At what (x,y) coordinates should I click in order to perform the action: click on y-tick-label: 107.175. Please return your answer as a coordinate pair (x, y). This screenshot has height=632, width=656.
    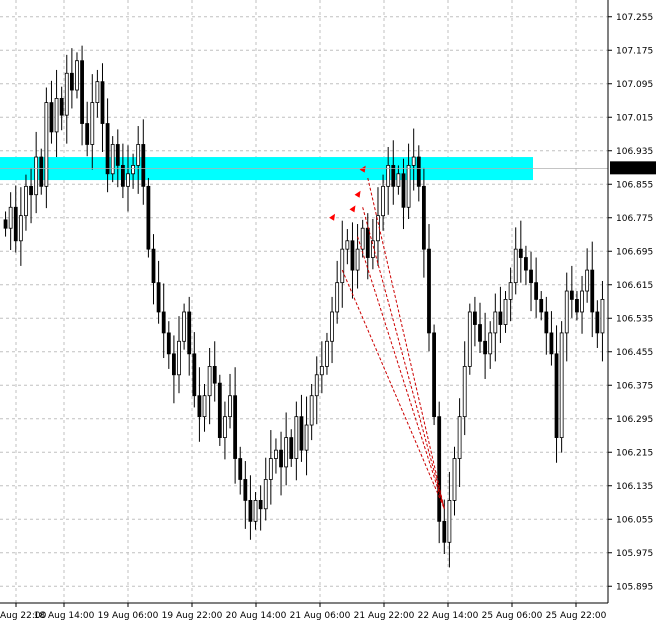
    Looking at the image, I should click on (634, 51).